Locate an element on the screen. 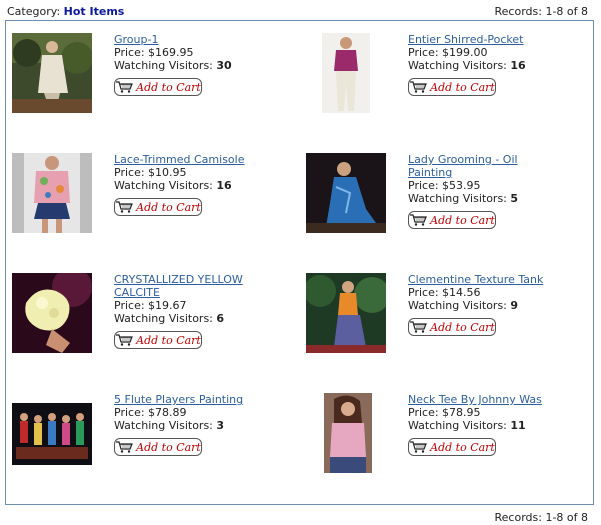  product-title-link: Entier Shirred-Pocket is located at coordinates (495, 39).